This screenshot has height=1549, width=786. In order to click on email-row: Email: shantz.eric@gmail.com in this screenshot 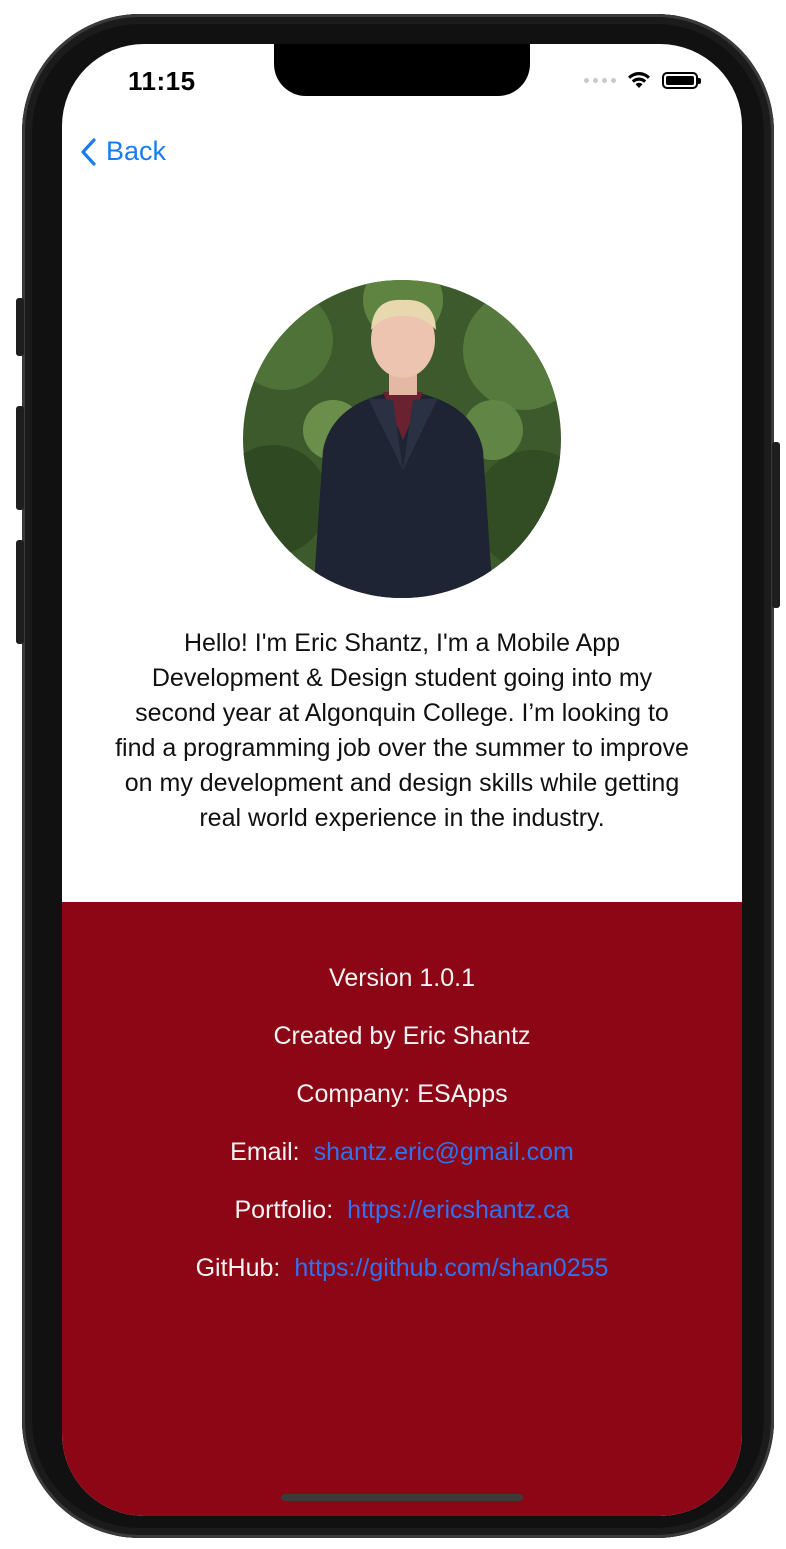, I will do `click(402, 1152)`.